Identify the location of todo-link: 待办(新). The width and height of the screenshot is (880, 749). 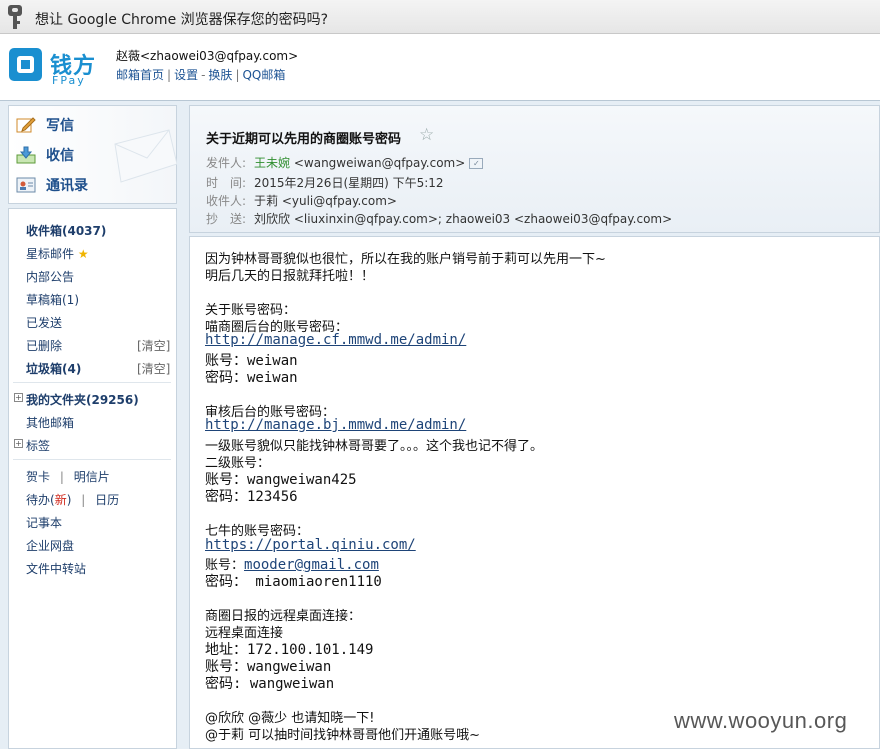
(48, 500).